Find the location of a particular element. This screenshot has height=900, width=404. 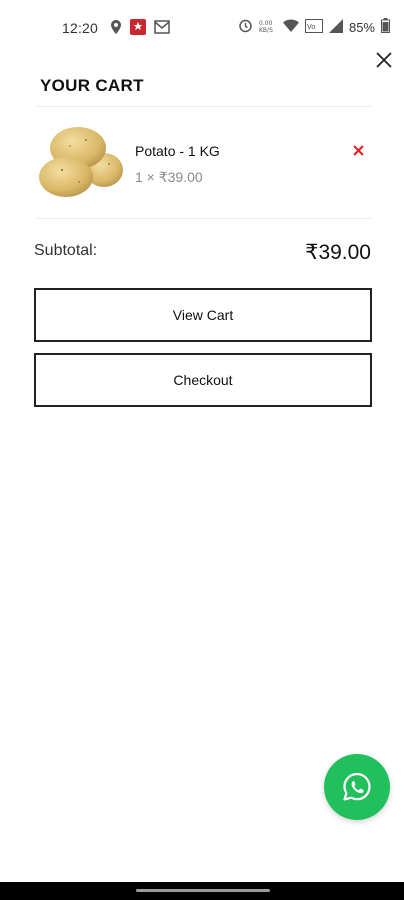

whatsapp-button is located at coordinates (357, 787).